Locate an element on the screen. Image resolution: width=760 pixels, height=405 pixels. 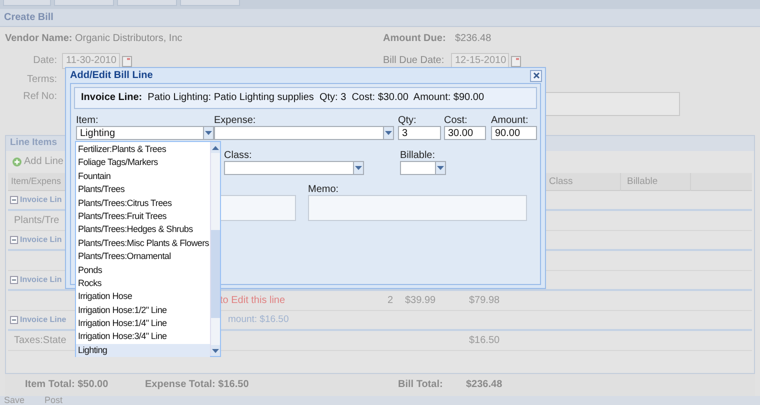
column-header: Class is located at coordinates (561, 182).